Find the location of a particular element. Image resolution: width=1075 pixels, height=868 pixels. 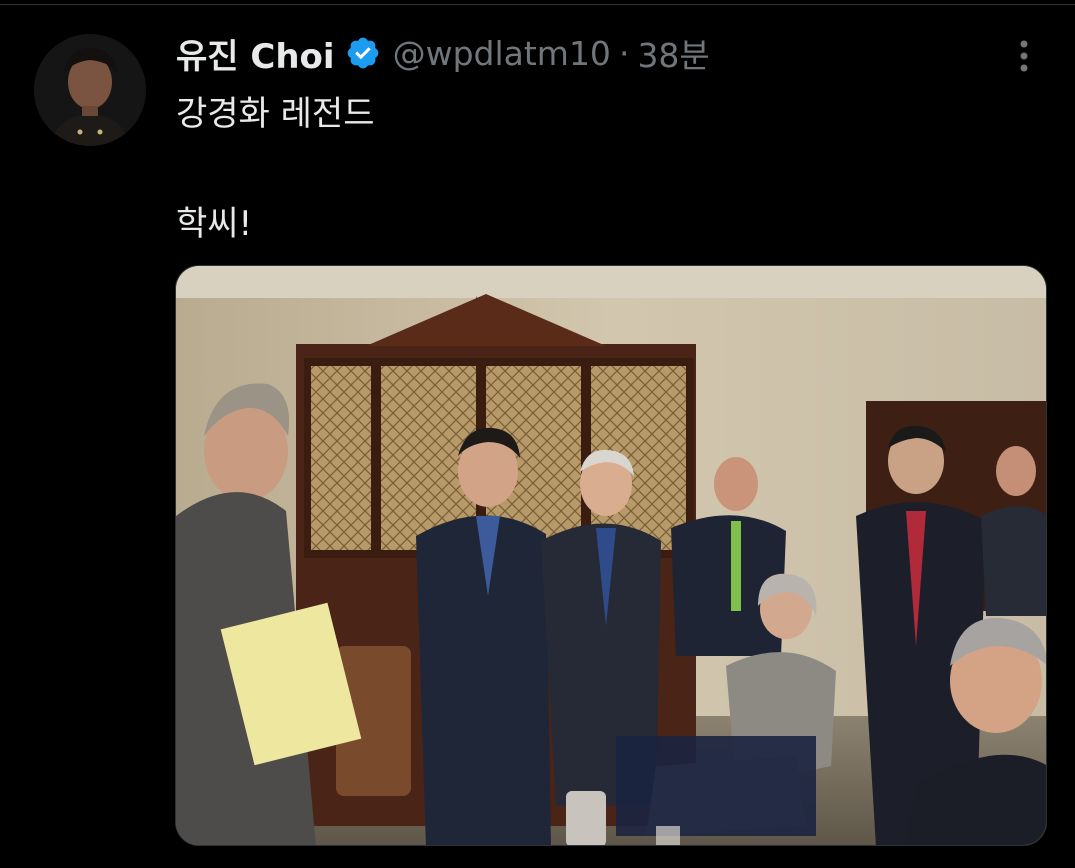

verified-badge-icon is located at coordinates (363, 53).